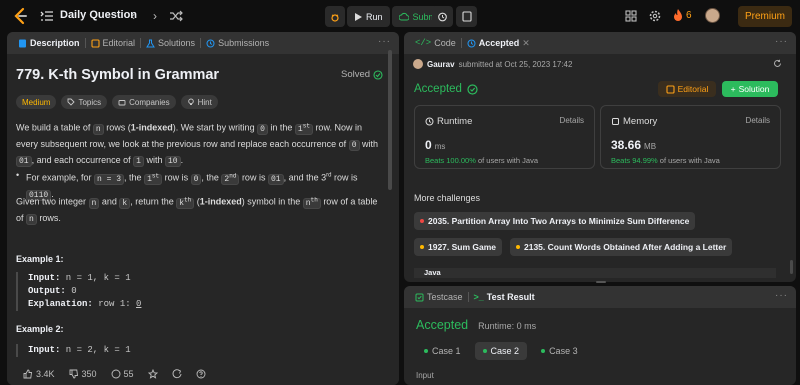 The height and width of the screenshot is (385, 800). Describe the element at coordinates (73, 374) in the screenshot. I see `thumbs-down-icon` at that location.